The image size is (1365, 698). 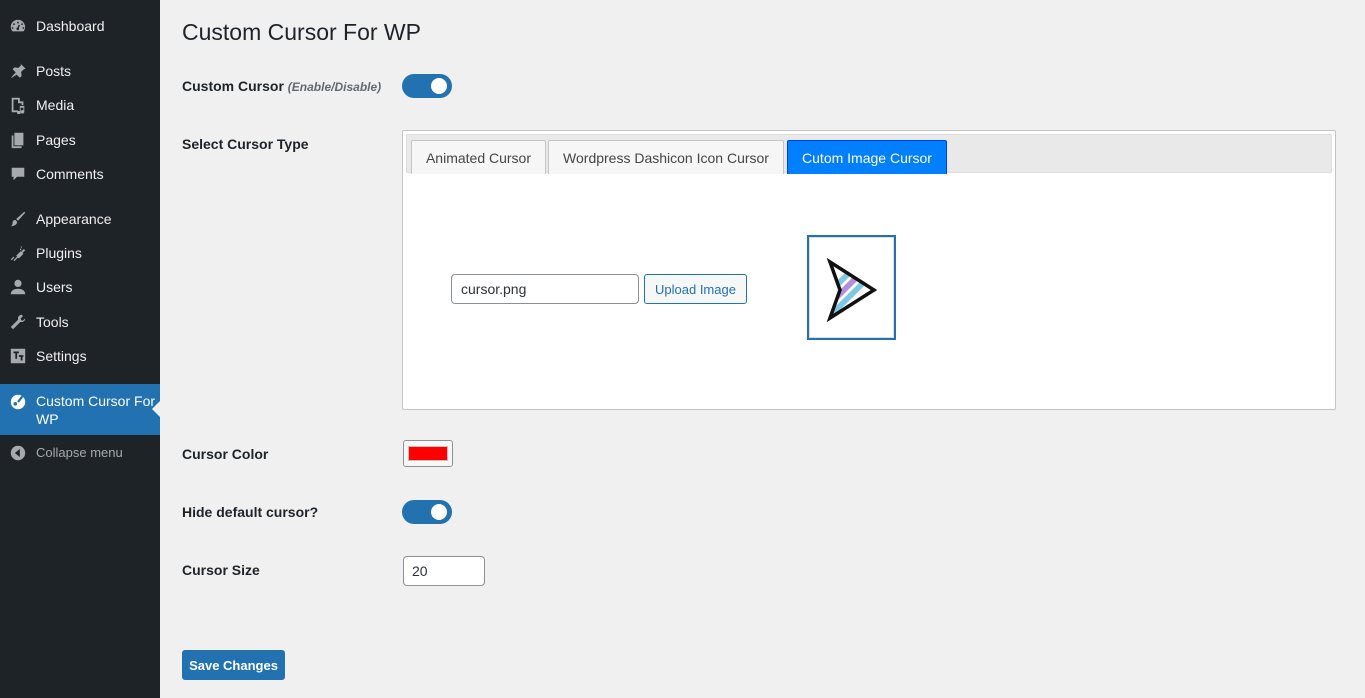 I want to click on sidebar-item-label: Tools, so click(x=52, y=322).